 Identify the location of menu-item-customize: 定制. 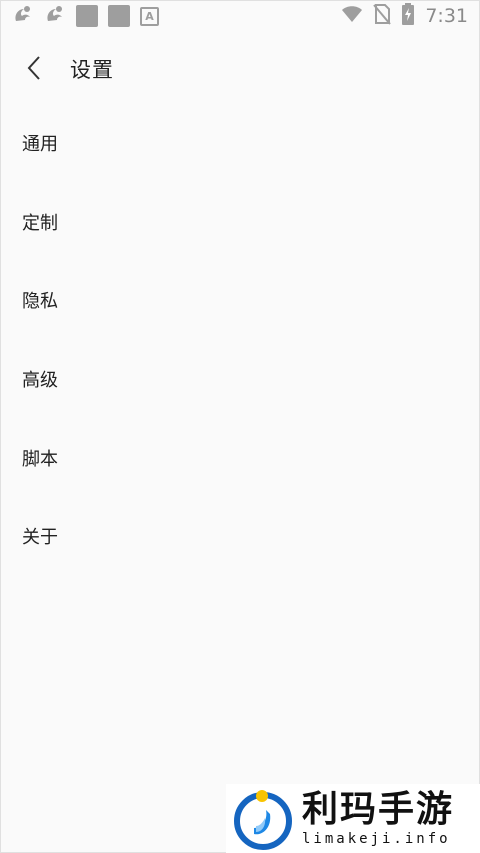
(240, 222).